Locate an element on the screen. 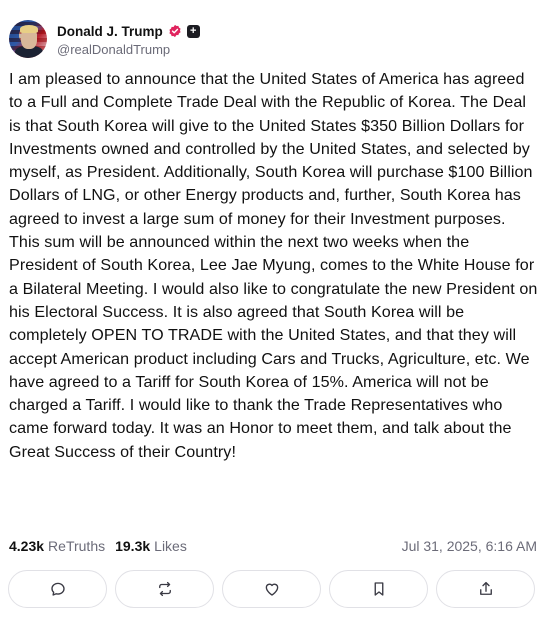 The height and width of the screenshot is (621, 554). retruth-icon is located at coordinates (164, 589).